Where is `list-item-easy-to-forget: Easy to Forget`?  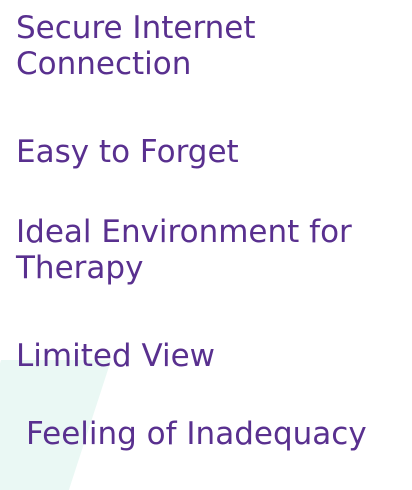
list-item-easy-to-forget: Easy to Forget is located at coordinates (127, 152).